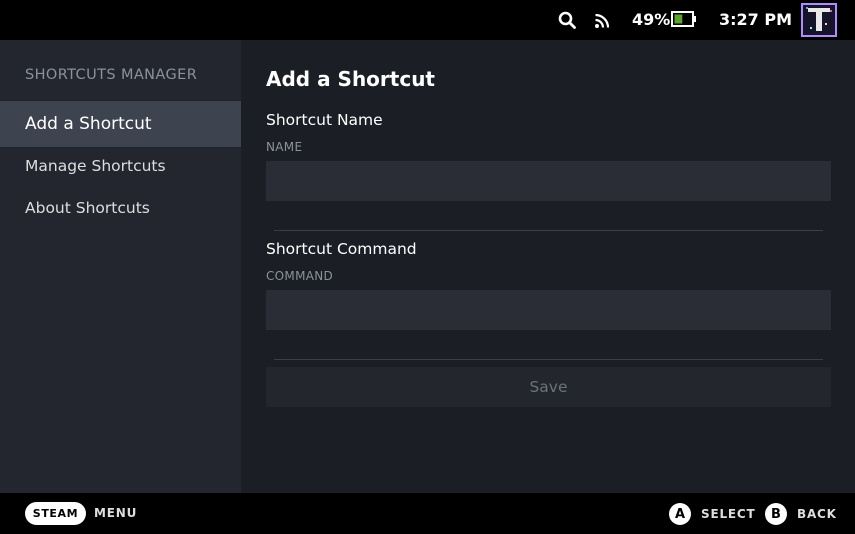  Describe the element at coordinates (817, 514) in the screenshot. I see `back-label: BACK` at that location.